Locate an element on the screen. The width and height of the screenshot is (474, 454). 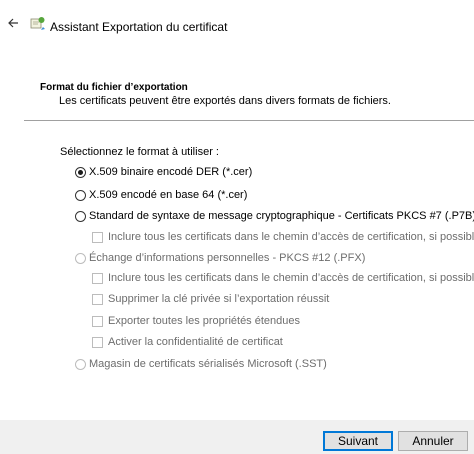
next-button: Suivant is located at coordinates (358, 441).